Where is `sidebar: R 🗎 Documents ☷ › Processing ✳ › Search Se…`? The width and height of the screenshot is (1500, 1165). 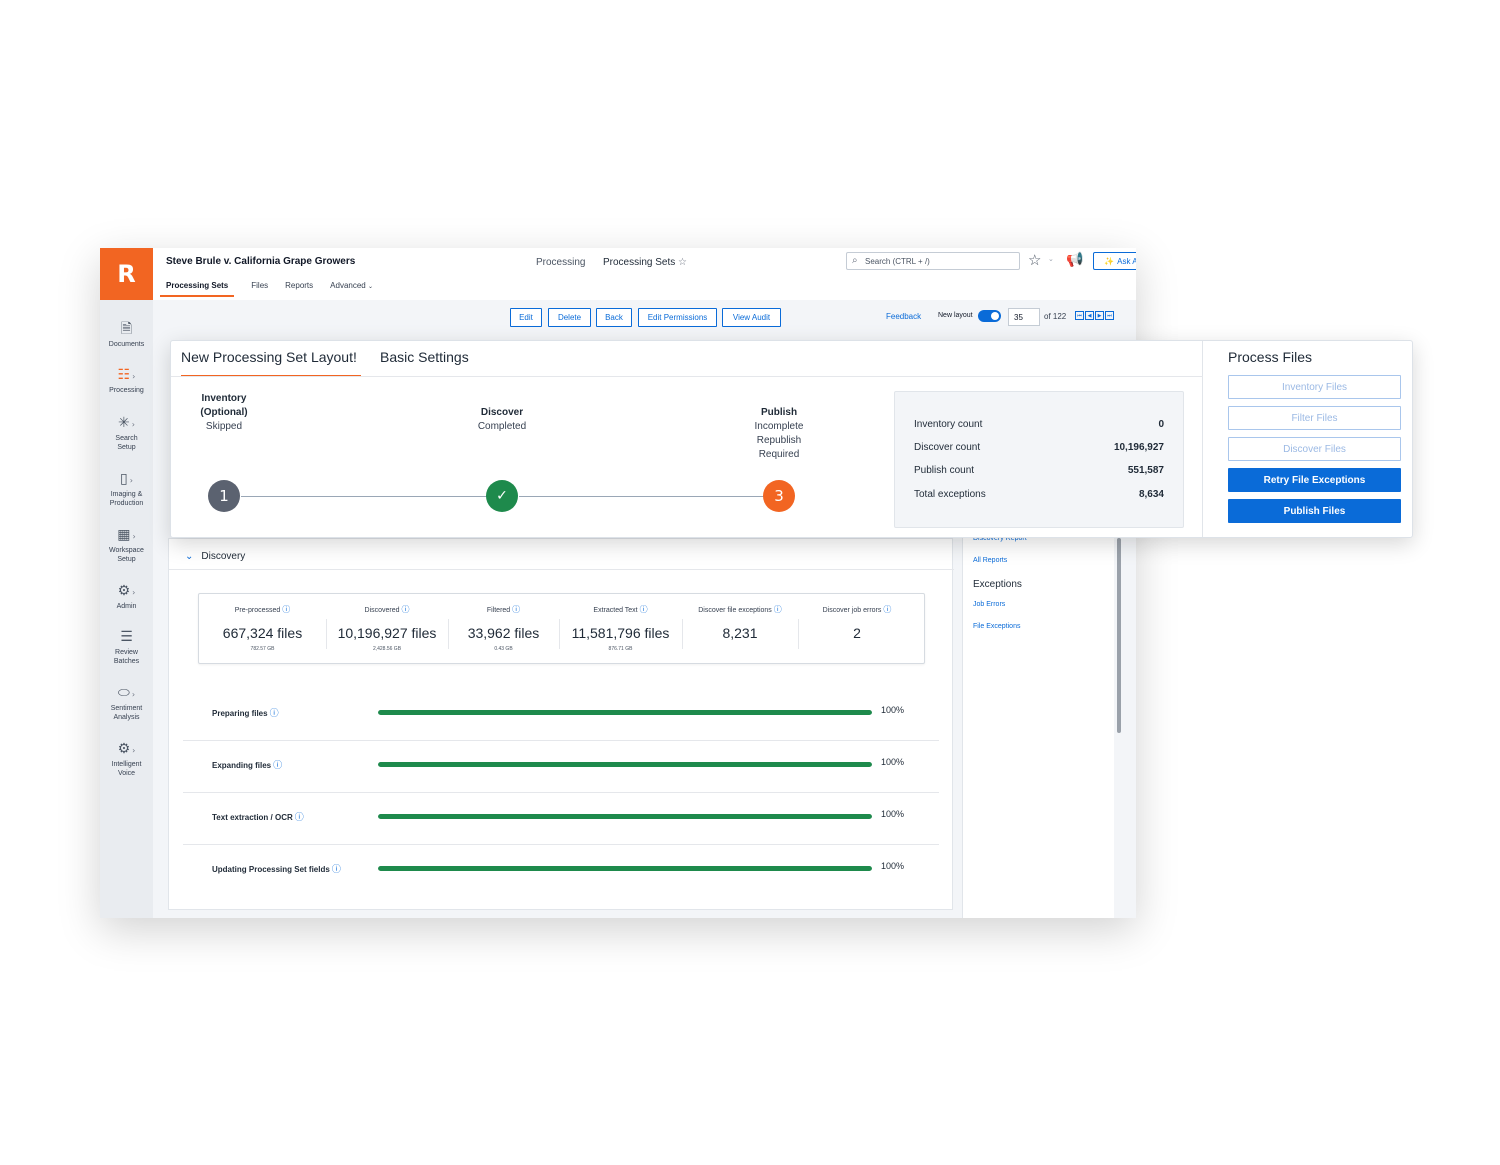
sidebar: R 🗎 Documents ☷ › Processing ✳ › Search Se… is located at coordinates (126, 583).